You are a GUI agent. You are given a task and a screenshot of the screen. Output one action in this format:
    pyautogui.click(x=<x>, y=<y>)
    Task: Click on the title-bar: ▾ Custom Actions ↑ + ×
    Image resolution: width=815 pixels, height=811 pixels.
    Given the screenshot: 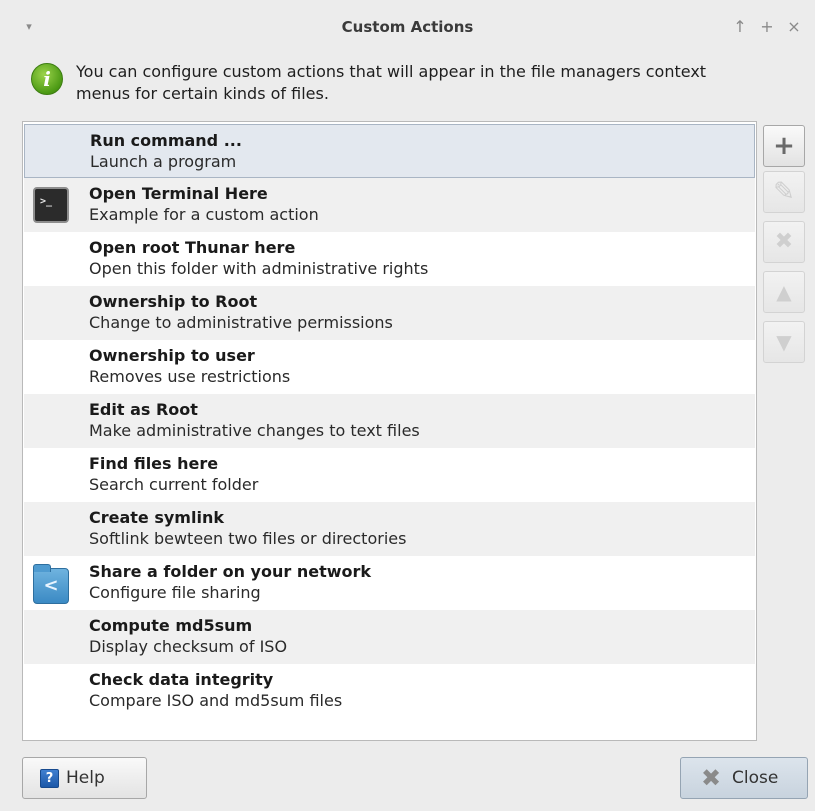 What is the action you would take?
    pyautogui.click(x=407, y=28)
    